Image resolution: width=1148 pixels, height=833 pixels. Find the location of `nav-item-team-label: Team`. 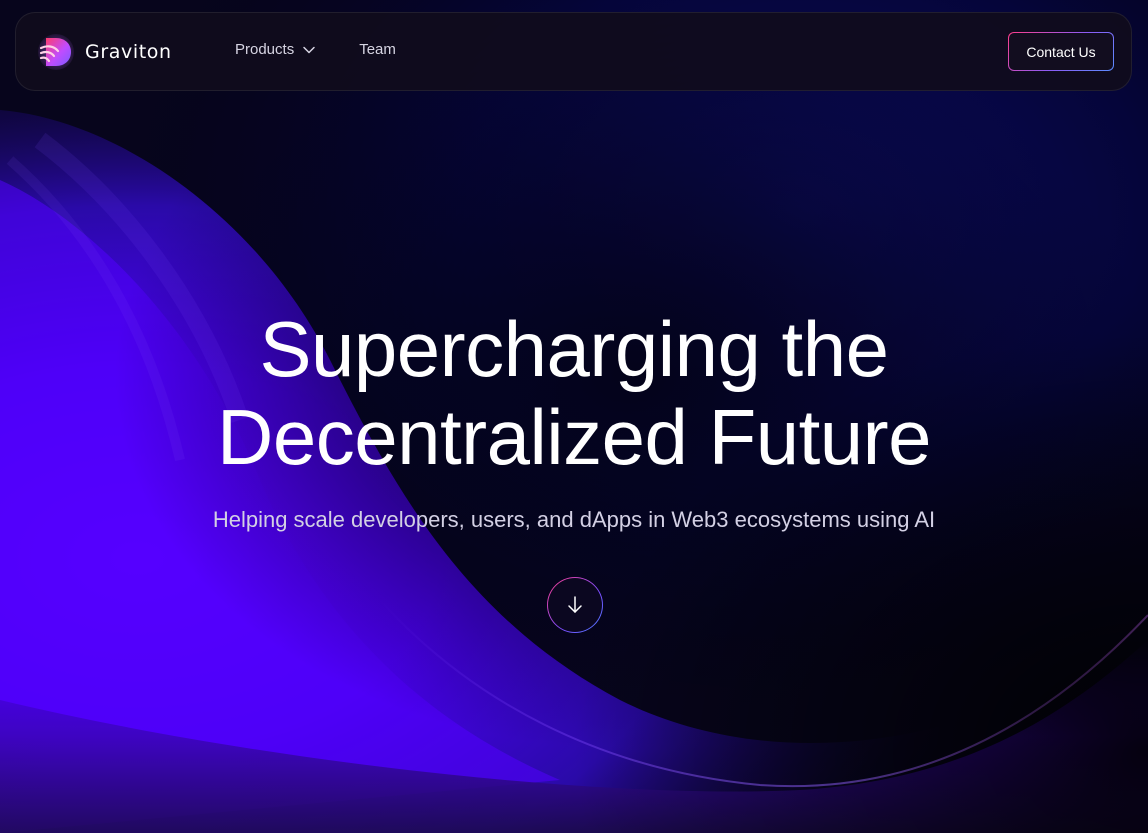

nav-item-team-label: Team is located at coordinates (377, 49).